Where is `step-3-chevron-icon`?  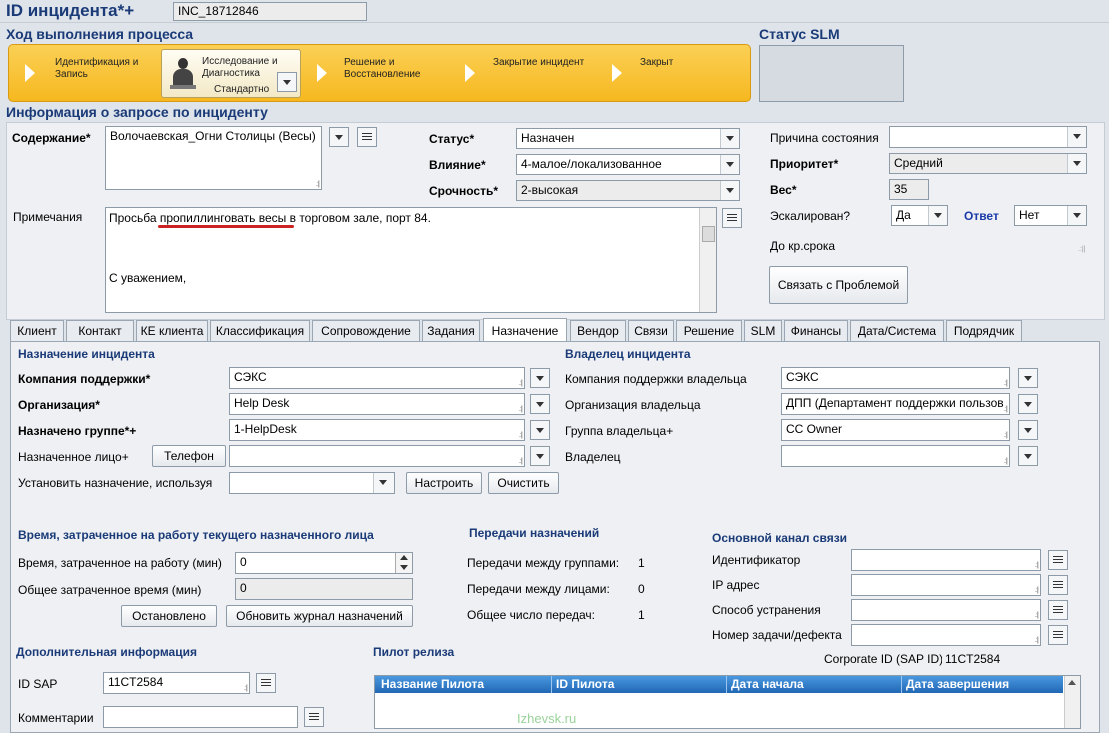
step-3-chevron-icon is located at coordinates (322, 73).